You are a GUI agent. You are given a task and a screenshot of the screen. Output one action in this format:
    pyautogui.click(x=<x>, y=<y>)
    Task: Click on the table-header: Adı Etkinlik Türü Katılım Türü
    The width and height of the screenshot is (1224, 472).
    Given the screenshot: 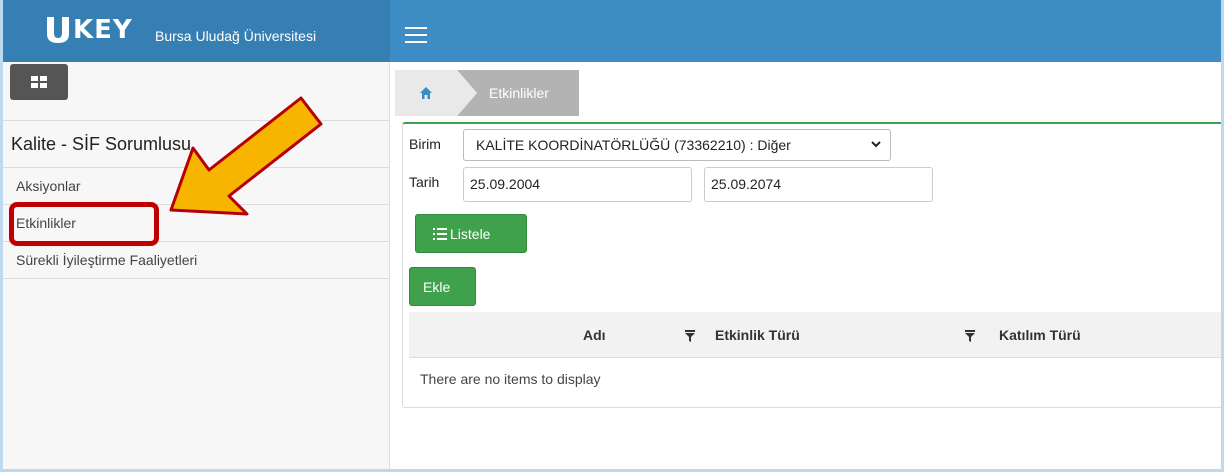 What is the action you would take?
    pyautogui.click(x=815, y=335)
    